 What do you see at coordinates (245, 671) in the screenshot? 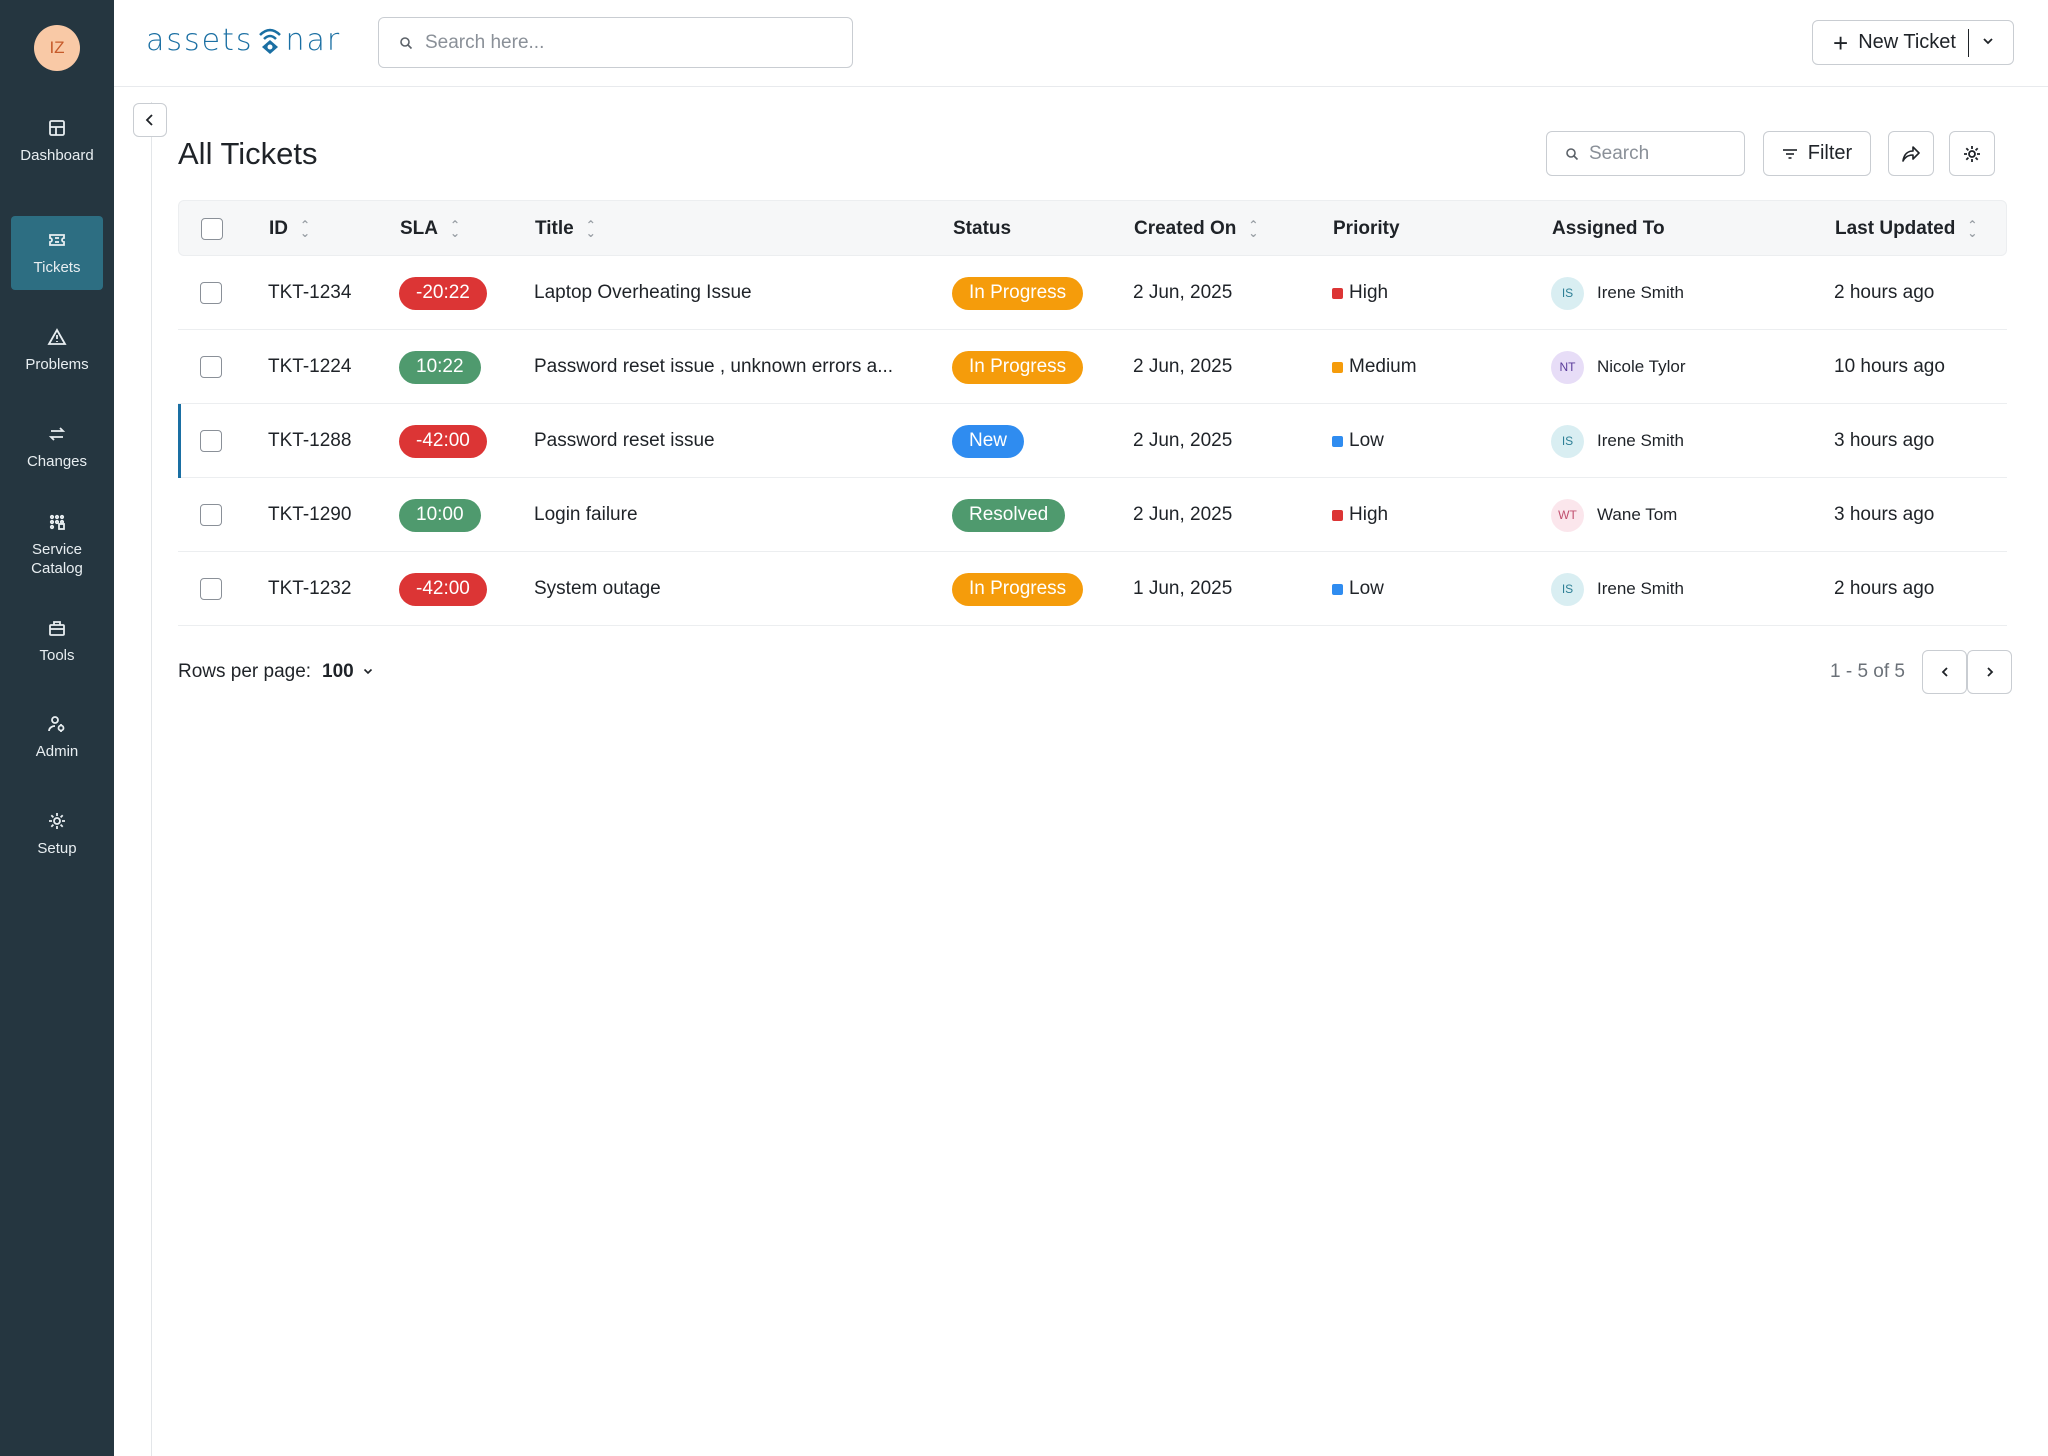
I see `rows-per-page-label: Rows per page:` at bounding box center [245, 671].